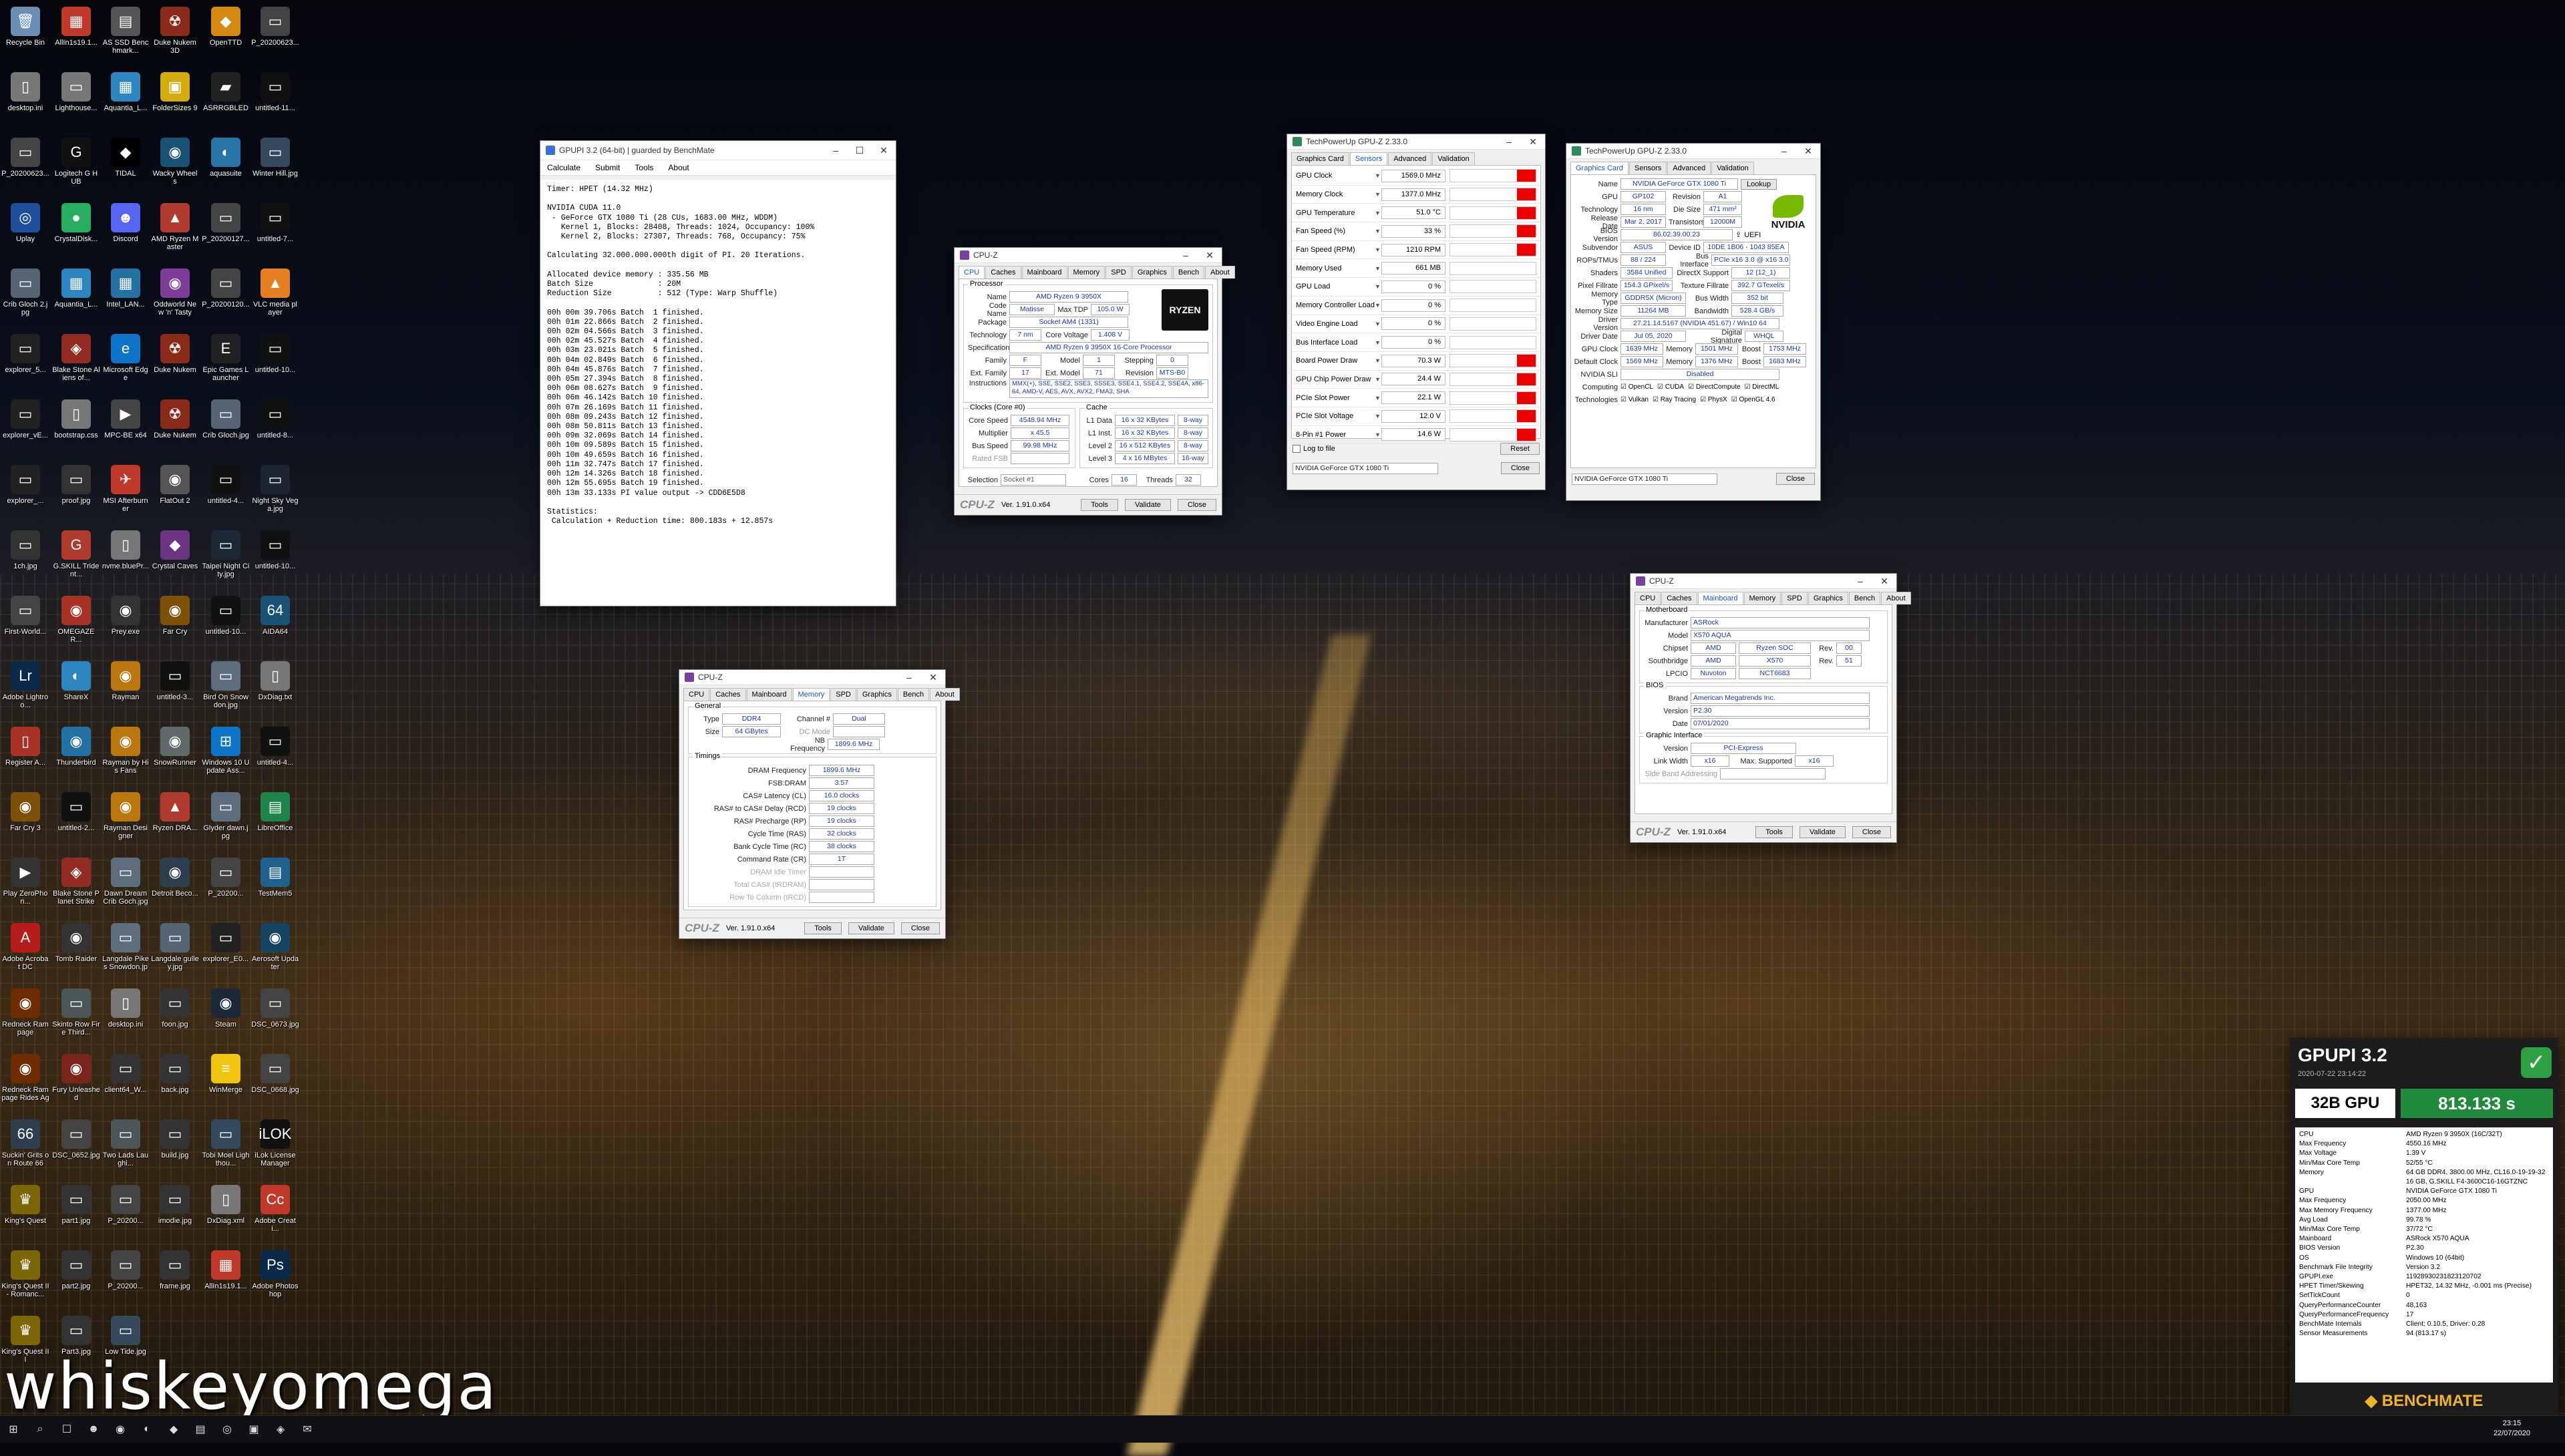 This screenshot has height=1456, width=2565. What do you see at coordinates (275, 681) in the screenshot?
I see `desktop-icon: ▯ DxDiag.txt` at bounding box center [275, 681].